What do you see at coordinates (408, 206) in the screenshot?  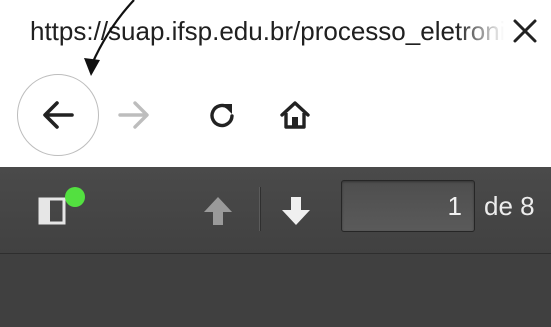 I see `page-number-input` at bounding box center [408, 206].